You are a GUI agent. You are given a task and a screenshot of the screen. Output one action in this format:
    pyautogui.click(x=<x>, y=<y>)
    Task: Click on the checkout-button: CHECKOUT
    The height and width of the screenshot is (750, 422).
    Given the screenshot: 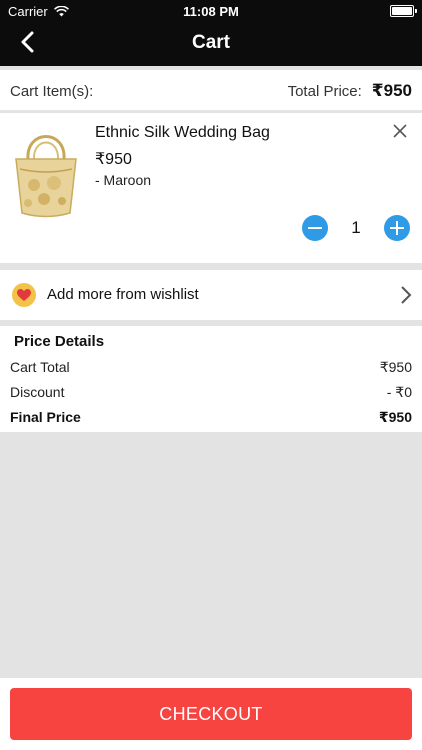 What is the action you would take?
    pyautogui.click(x=211, y=714)
    